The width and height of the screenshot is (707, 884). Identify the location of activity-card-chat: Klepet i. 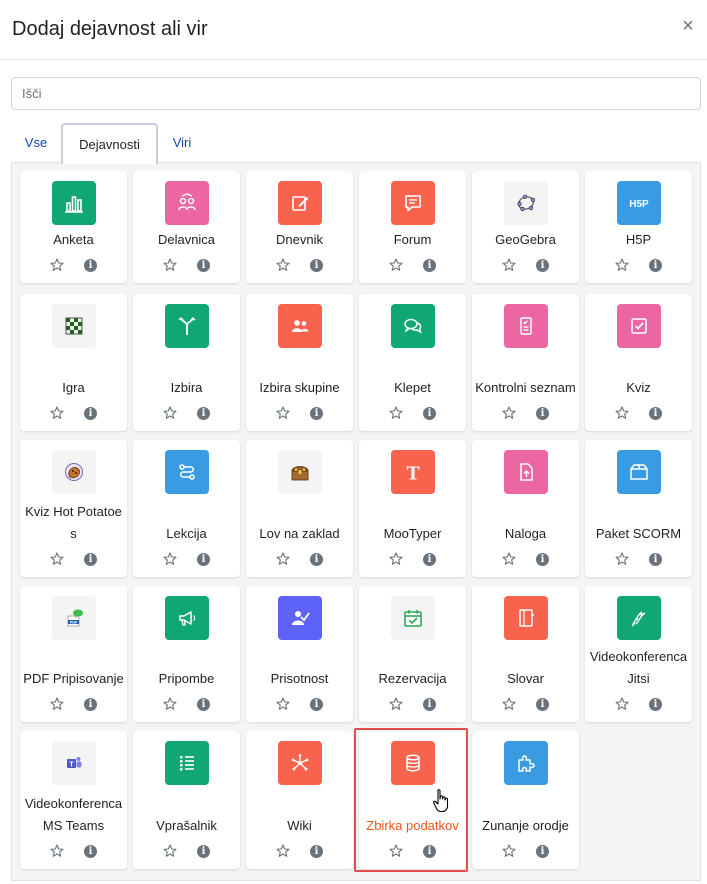
(412, 362).